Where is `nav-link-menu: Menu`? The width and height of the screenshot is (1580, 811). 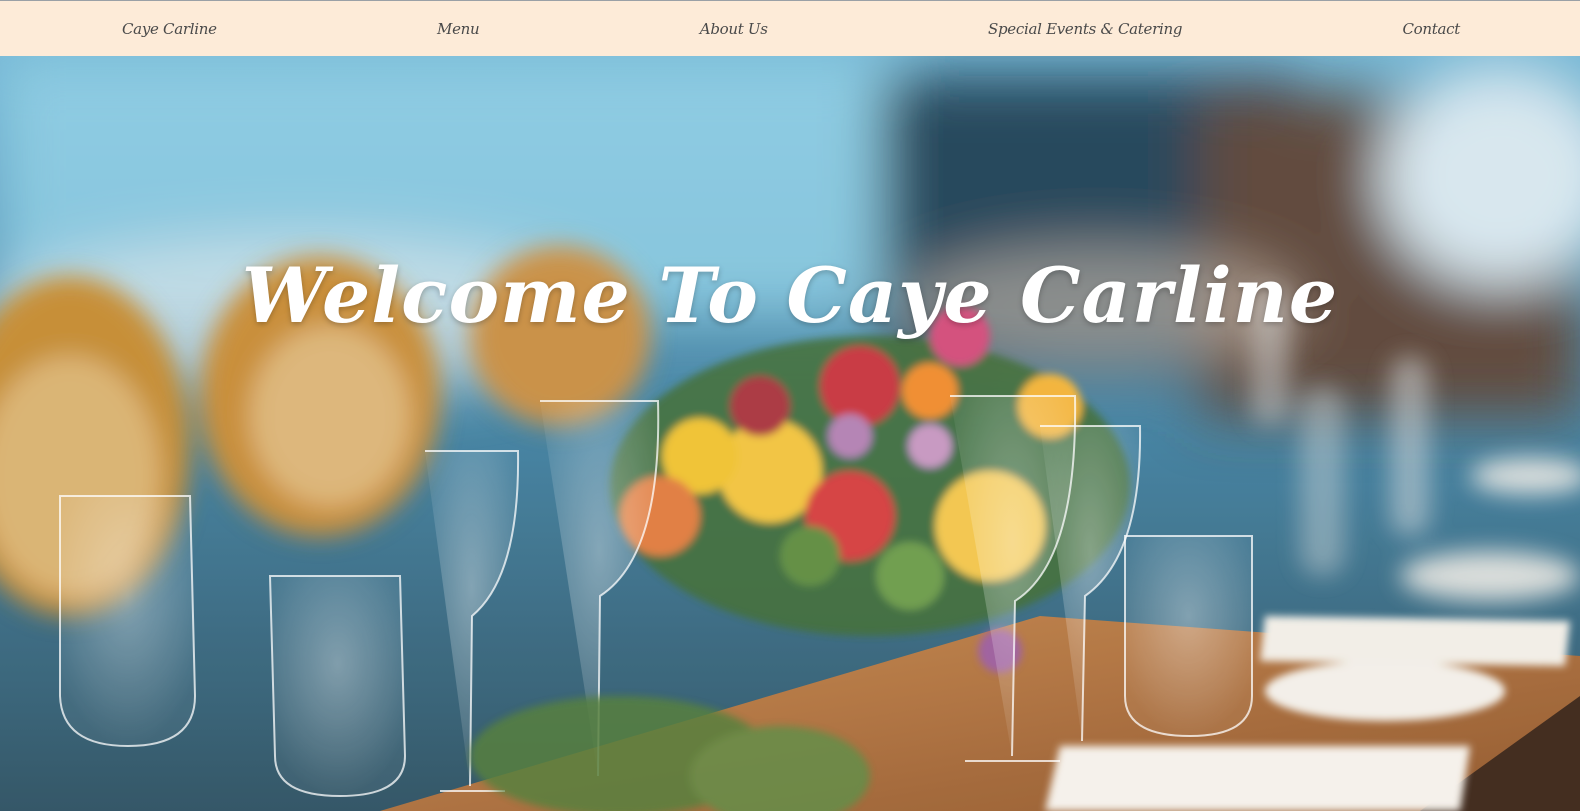 nav-link-menu: Menu is located at coordinates (458, 29).